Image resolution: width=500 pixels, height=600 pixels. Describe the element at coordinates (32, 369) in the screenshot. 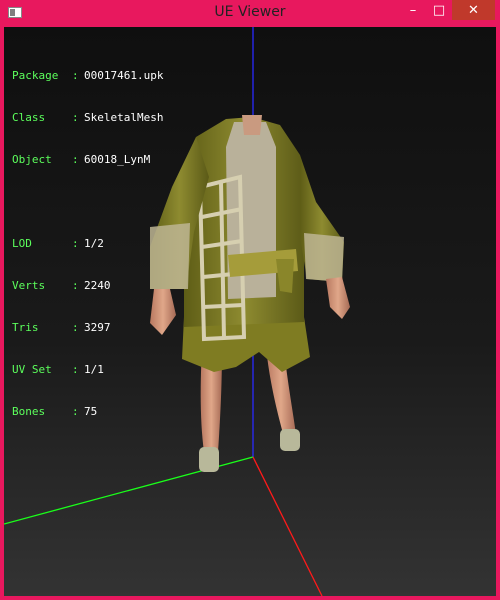

I see `uvset-label: UV Set` at that location.